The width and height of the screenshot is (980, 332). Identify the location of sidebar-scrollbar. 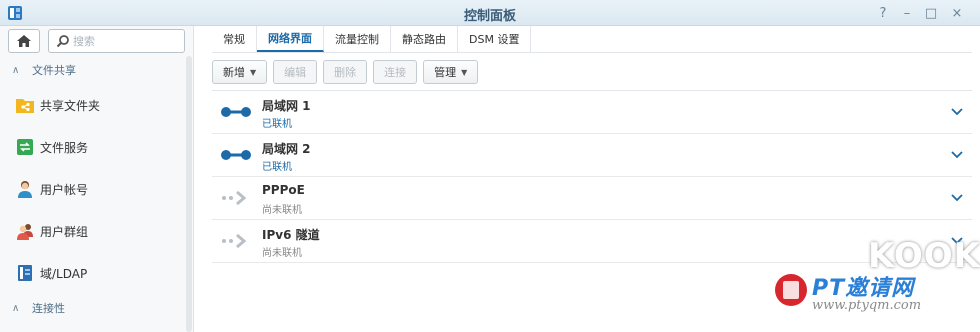
(189, 194).